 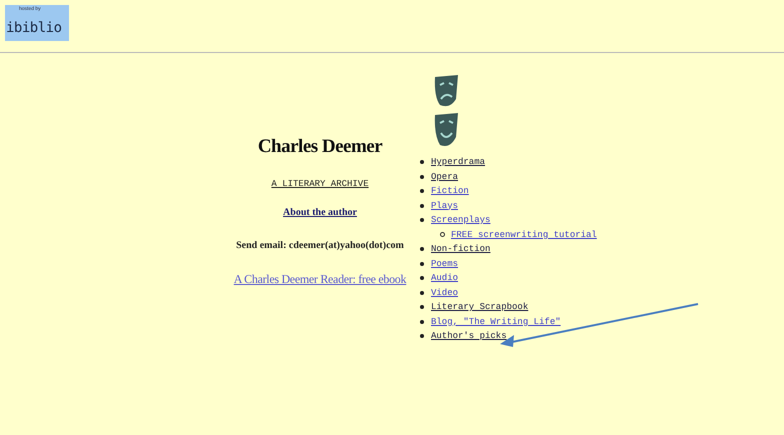 What do you see at coordinates (320, 279) in the screenshot?
I see `ebook-link: A Charles Deemer Reader: free ebook` at bounding box center [320, 279].